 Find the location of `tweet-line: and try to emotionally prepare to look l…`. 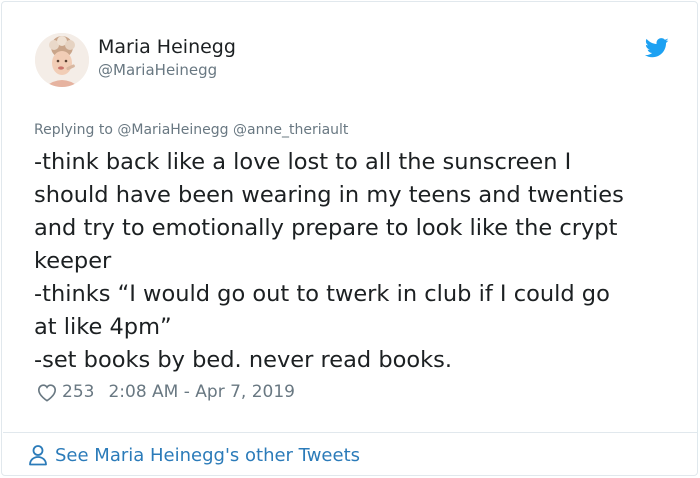

tweet-line: and try to emotionally prepare to look l… is located at coordinates (326, 228).